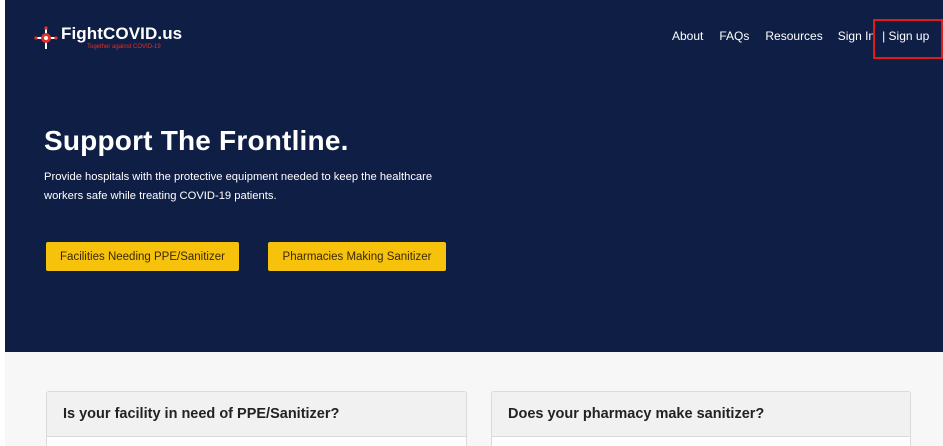  What do you see at coordinates (793, 36) in the screenshot?
I see `nav-resources-link: Resources` at bounding box center [793, 36].